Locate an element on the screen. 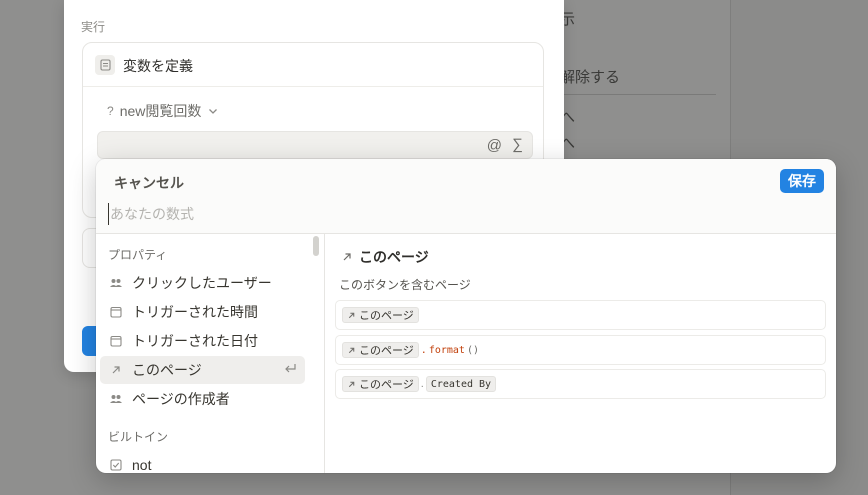  list-item: ページの作成者 is located at coordinates (202, 399).